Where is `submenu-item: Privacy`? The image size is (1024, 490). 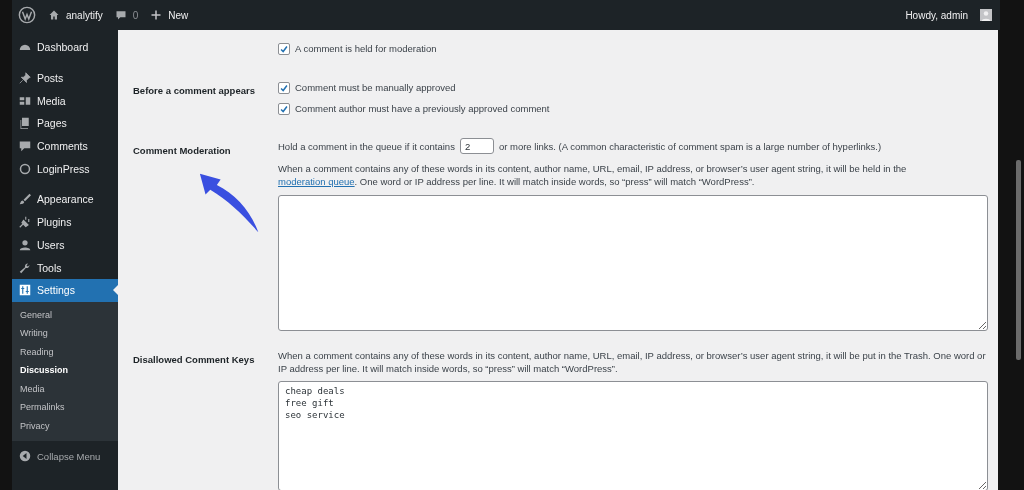 submenu-item: Privacy is located at coordinates (65, 426).